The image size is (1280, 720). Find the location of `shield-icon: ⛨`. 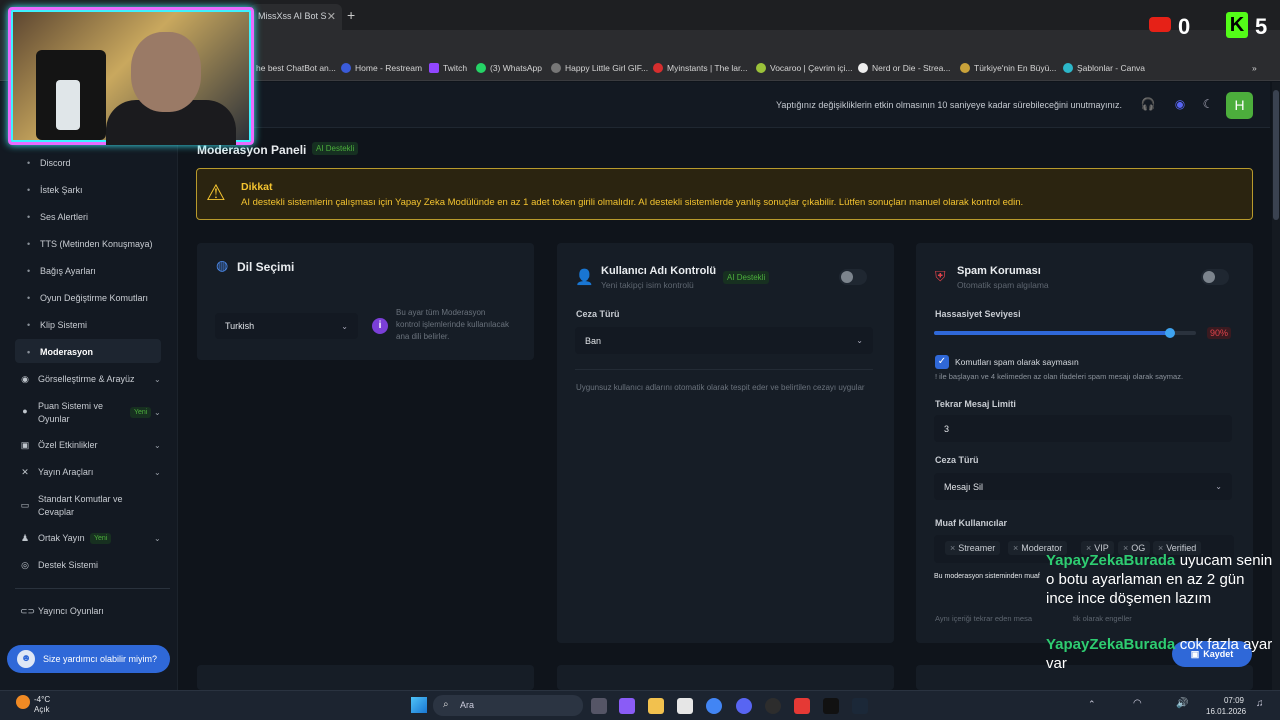

shield-icon: ⛨ is located at coordinates (940, 276).